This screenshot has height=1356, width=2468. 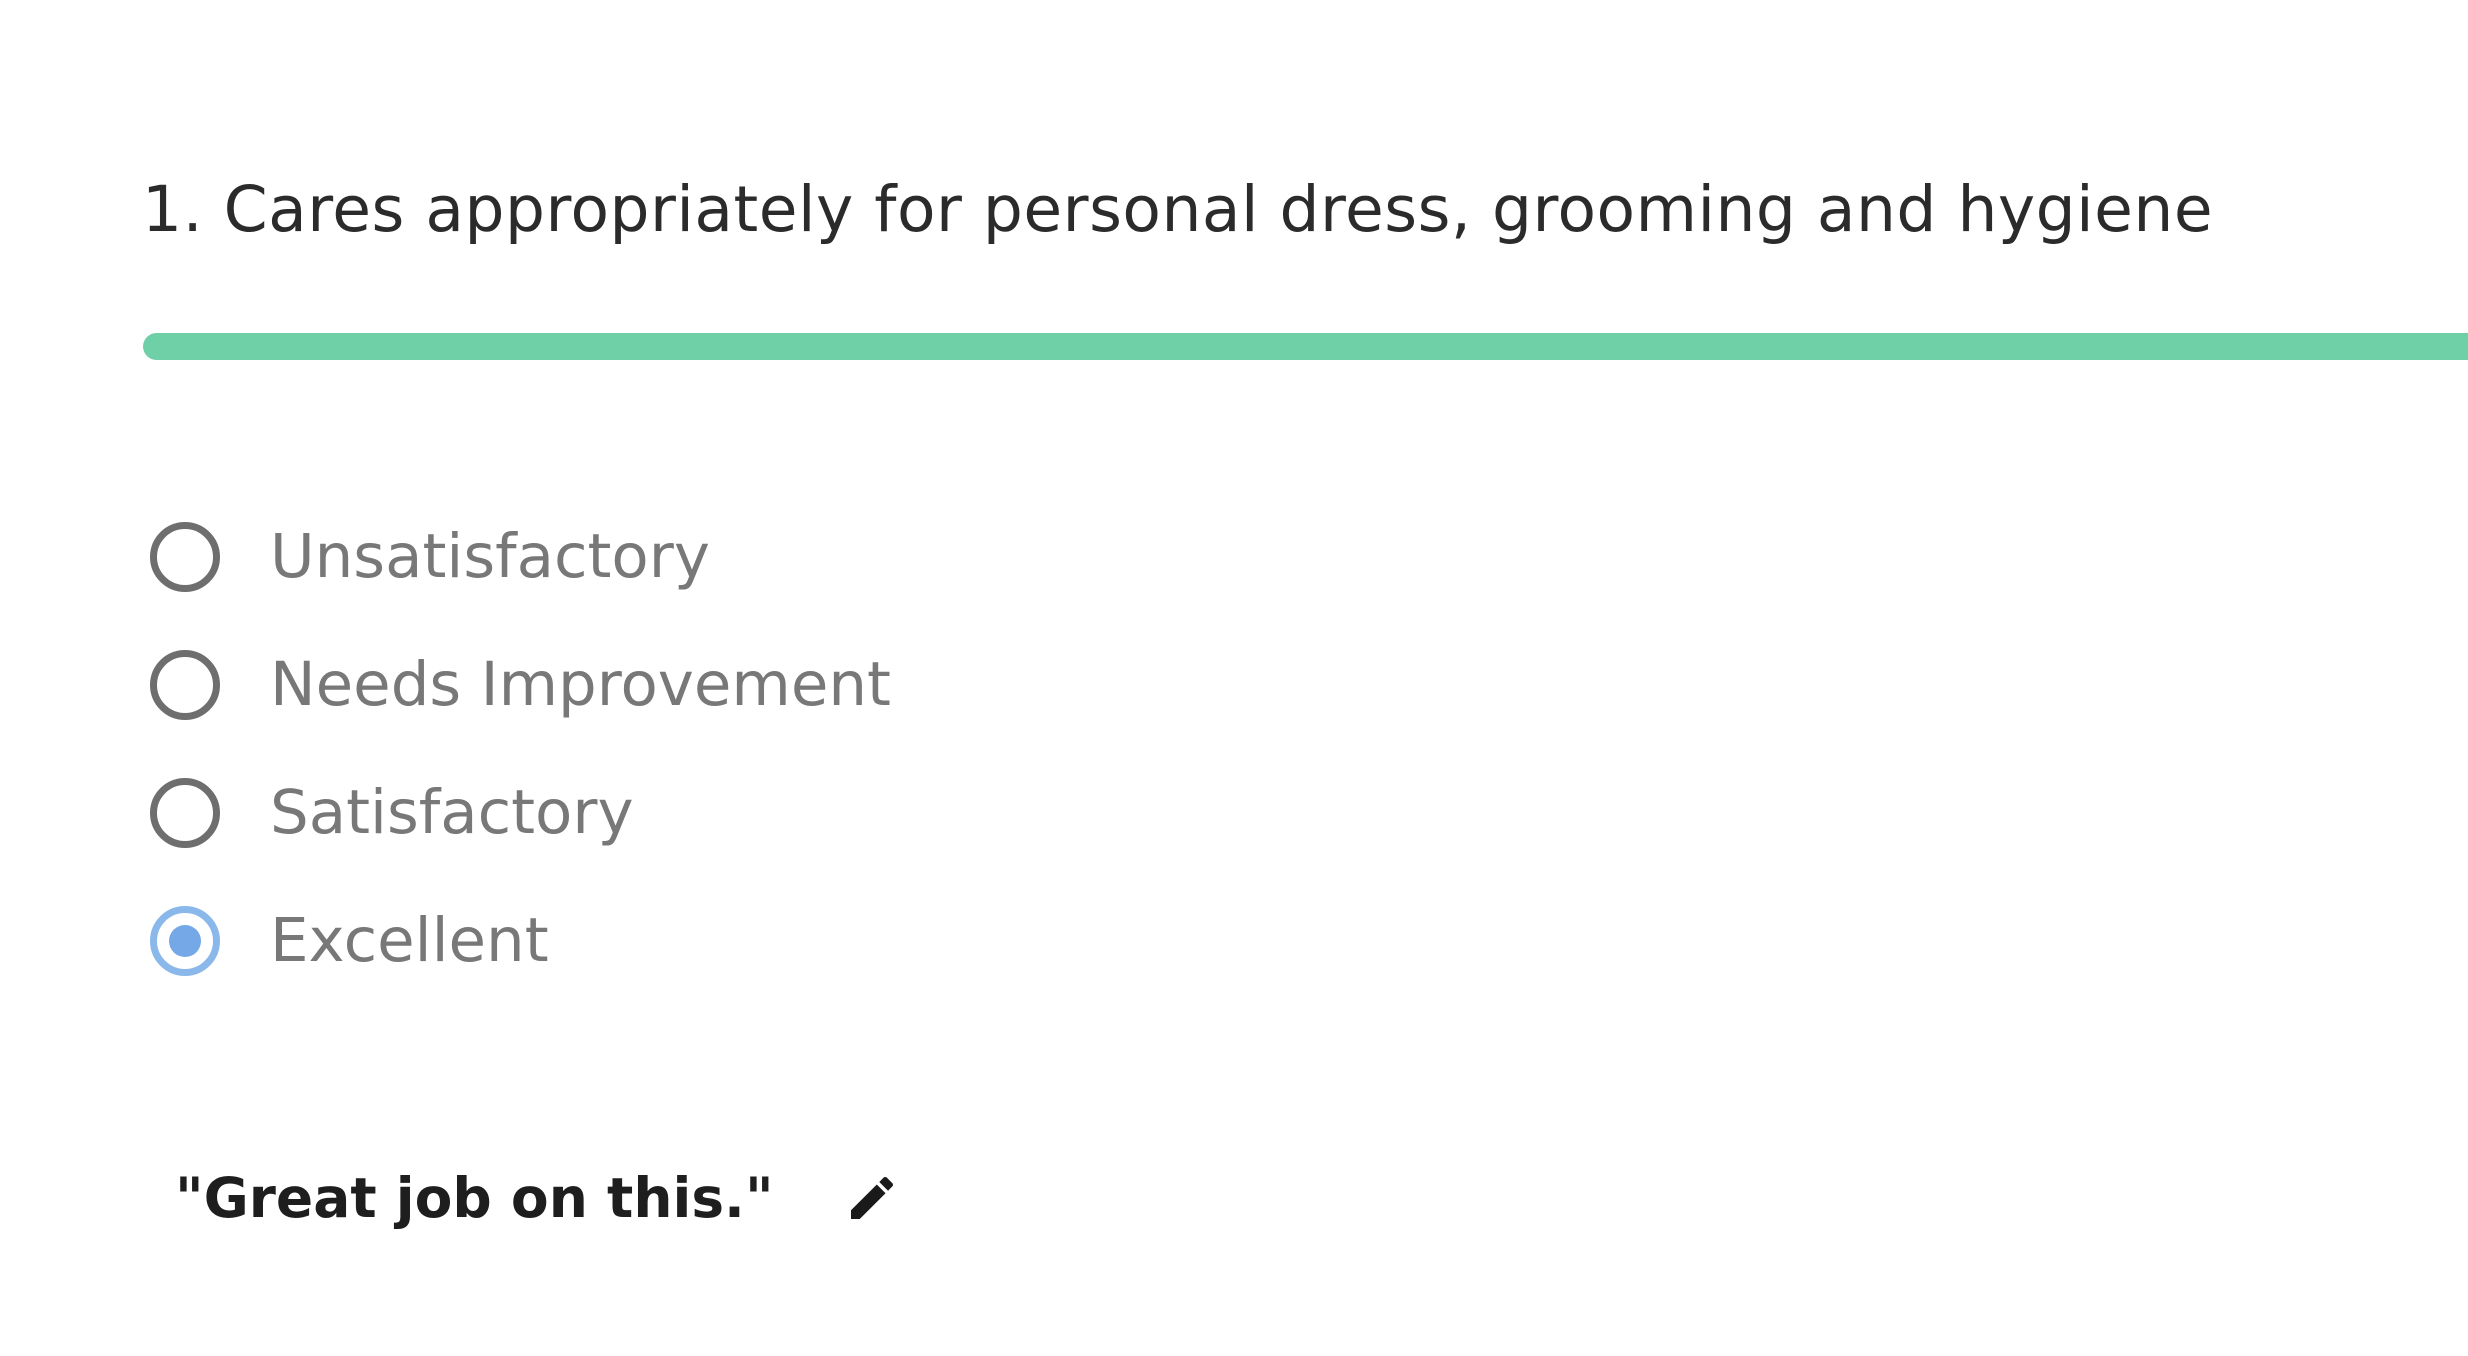 What do you see at coordinates (409, 940) in the screenshot?
I see `option-label: Excellent` at bounding box center [409, 940].